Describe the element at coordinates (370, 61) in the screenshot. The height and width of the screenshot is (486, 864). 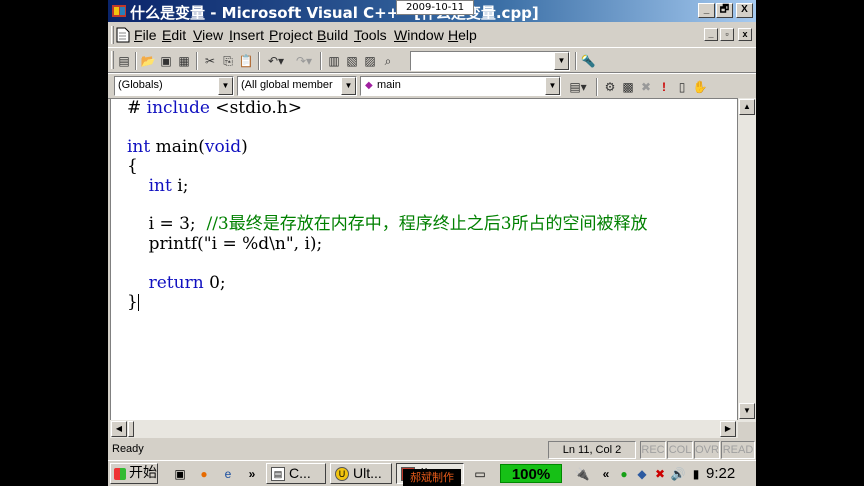
I see `window-list-icon: ▨` at that location.